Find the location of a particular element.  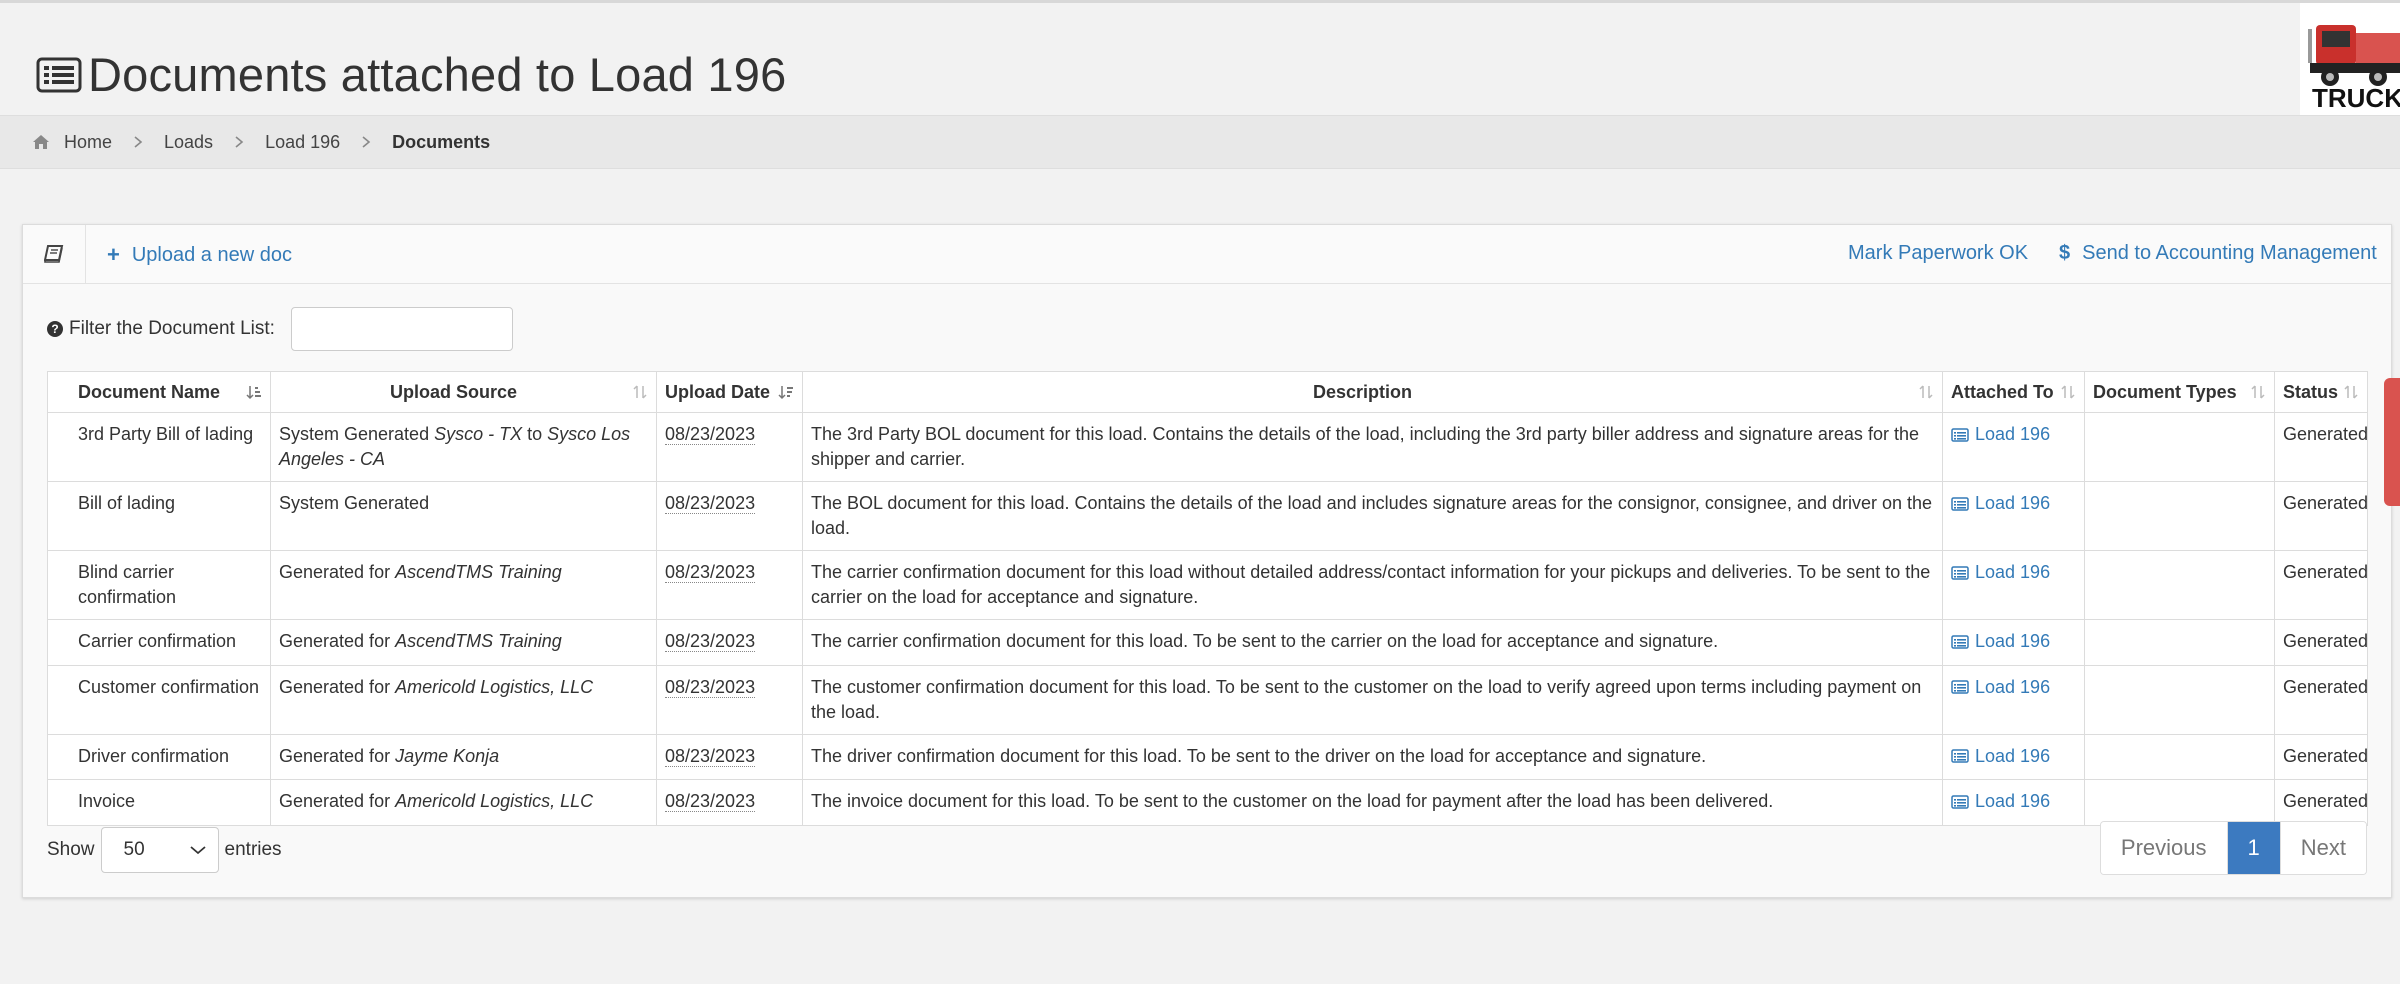

breadcrumb-load-196: Load 196 is located at coordinates (302, 142).